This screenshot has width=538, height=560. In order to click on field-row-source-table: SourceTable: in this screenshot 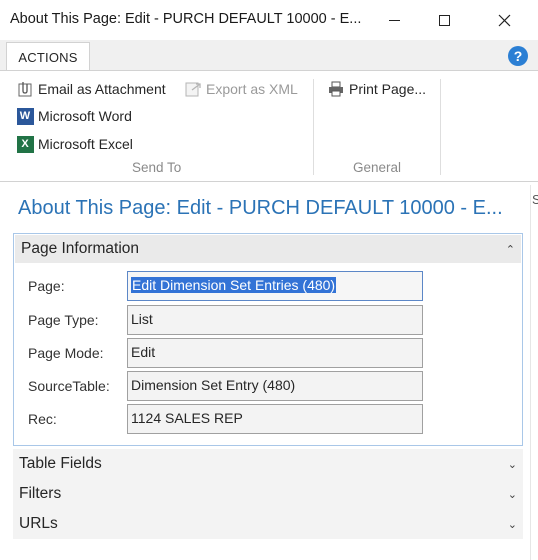, I will do `click(77, 386)`.